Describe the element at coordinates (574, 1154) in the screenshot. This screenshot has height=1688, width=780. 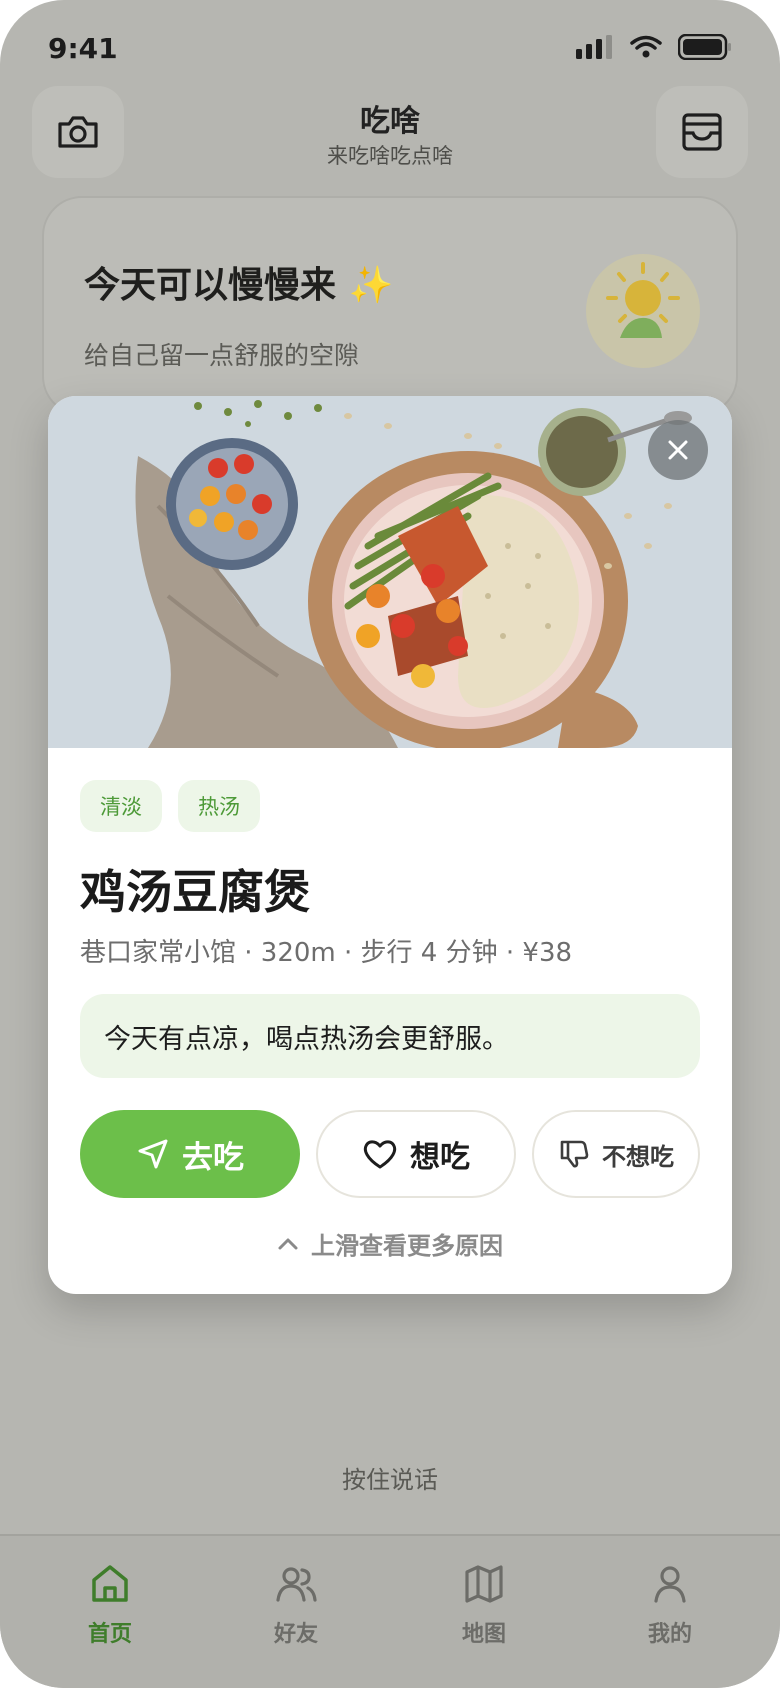
I see `thumbs-down-icon` at that location.